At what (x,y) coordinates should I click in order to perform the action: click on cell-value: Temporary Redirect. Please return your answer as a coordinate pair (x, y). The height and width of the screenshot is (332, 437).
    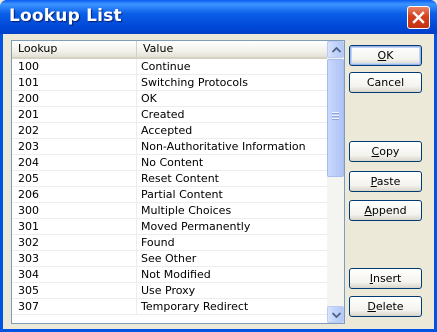
    Looking at the image, I should click on (195, 306).